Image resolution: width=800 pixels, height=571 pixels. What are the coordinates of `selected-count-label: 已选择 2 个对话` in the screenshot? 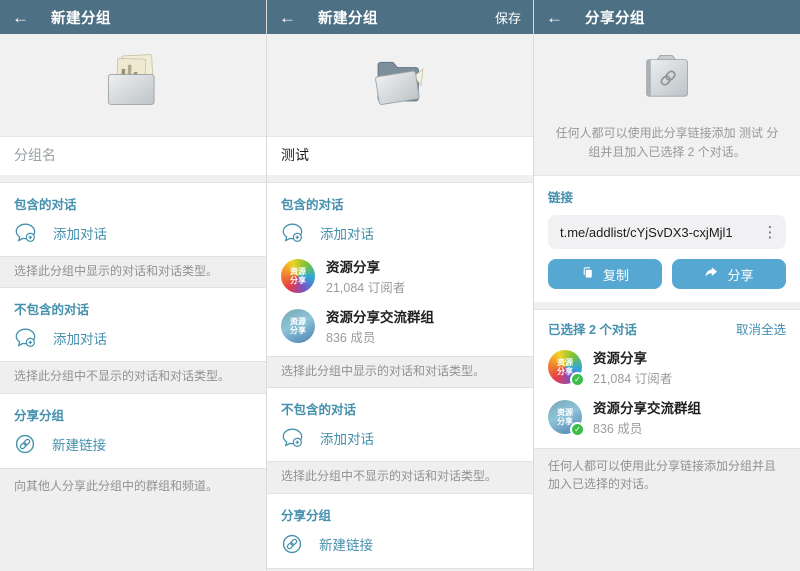 It's located at (592, 330).